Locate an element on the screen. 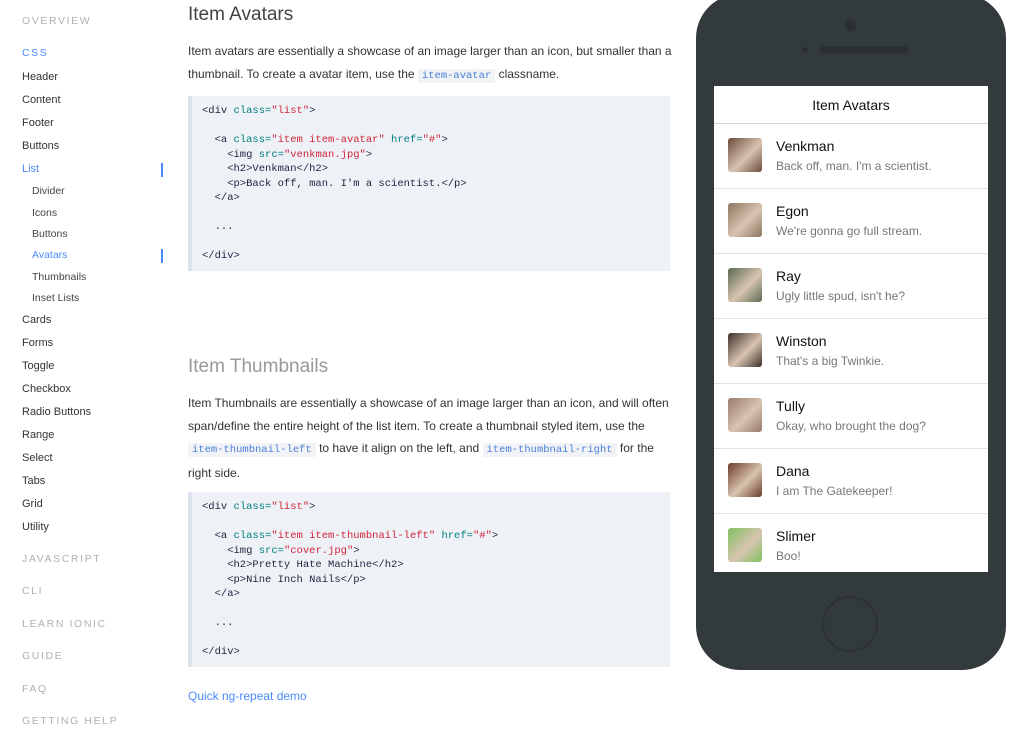 The height and width of the screenshot is (739, 1024). avatar-item-text: Okay, who brought the dog? is located at coordinates (851, 426).